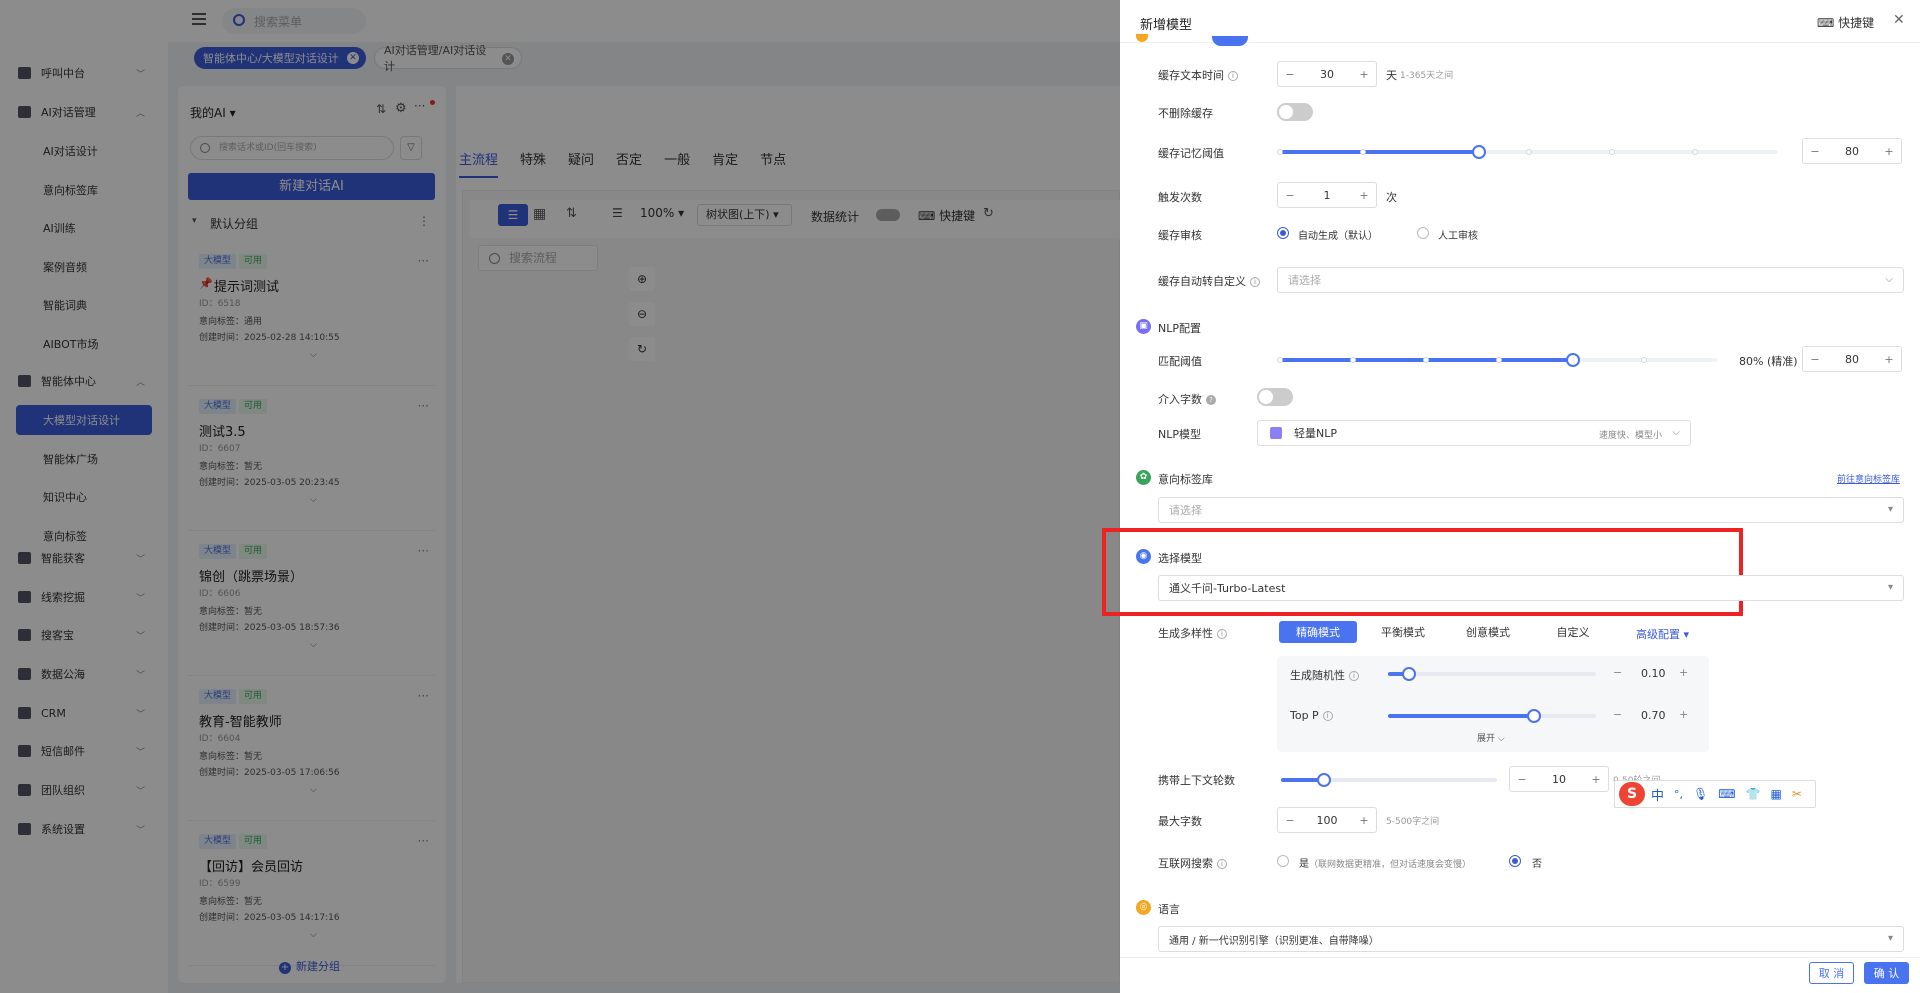  I want to click on nlp-section-title: NLP配置, so click(1179, 328).